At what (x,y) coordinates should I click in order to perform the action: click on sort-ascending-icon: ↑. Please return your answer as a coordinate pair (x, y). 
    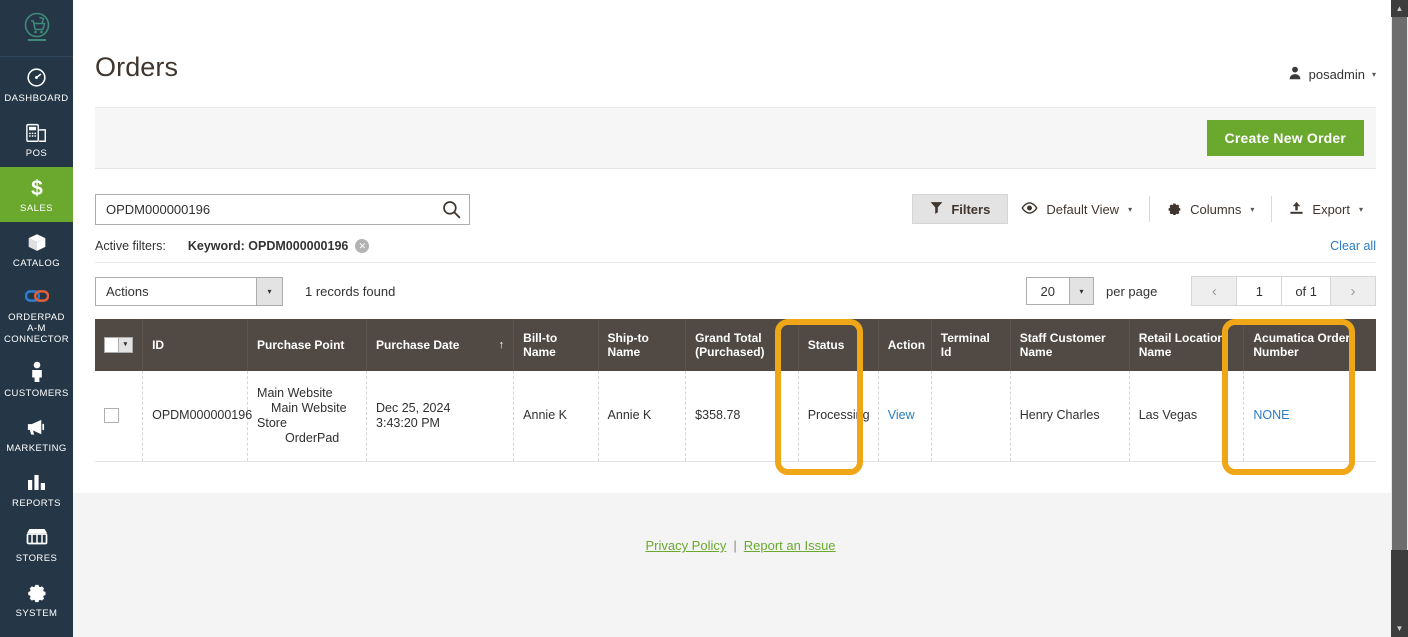
    Looking at the image, I should click on (501, 345).